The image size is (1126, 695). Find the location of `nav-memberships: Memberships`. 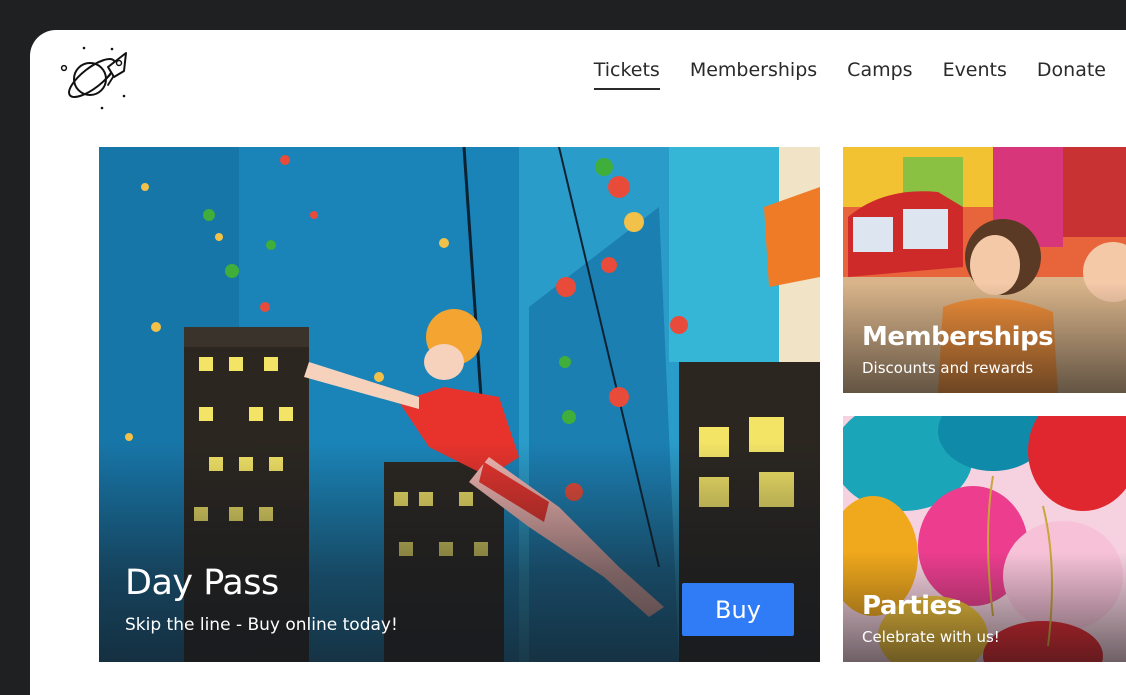

nav-memberships: Memberships is located at coordinates (753, 73).